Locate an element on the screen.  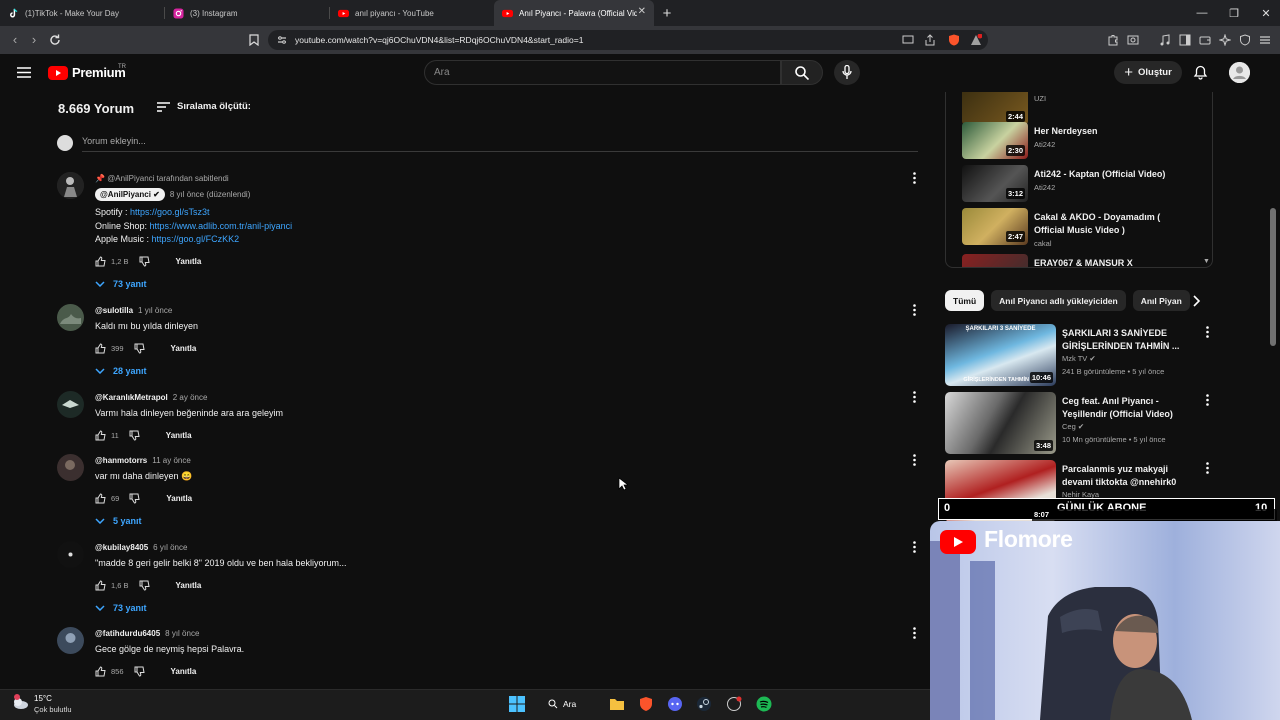
show-replies-button: 73 yanıt is located at coordinates (485, 608).